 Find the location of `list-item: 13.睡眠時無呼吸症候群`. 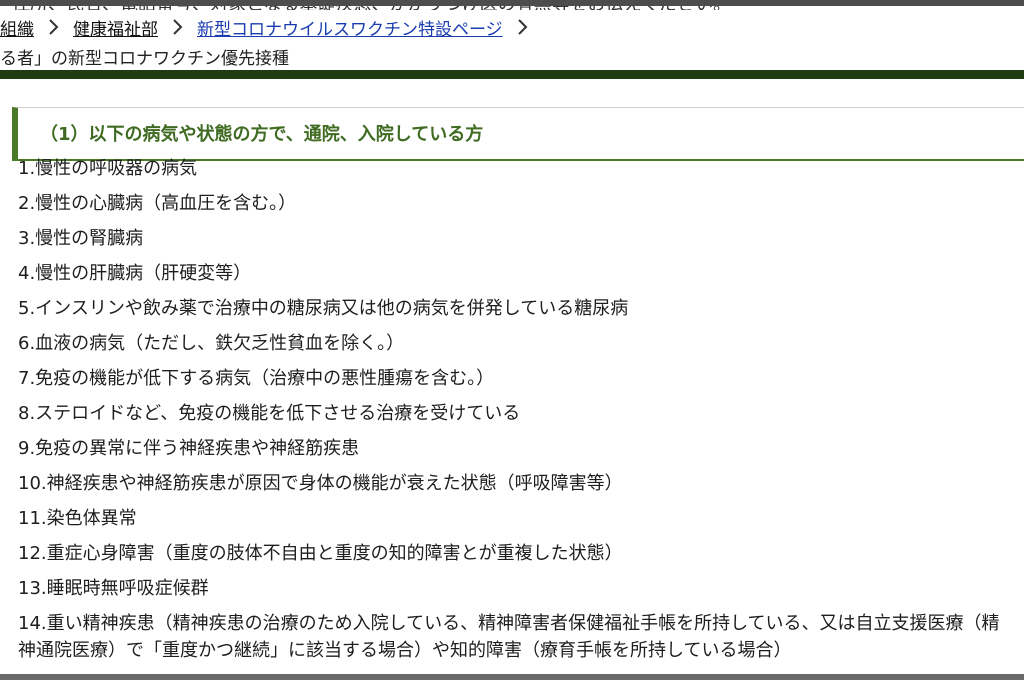

list-item: 13.睡眠時無呼吸症候群 is located at coordinates (113, 588).